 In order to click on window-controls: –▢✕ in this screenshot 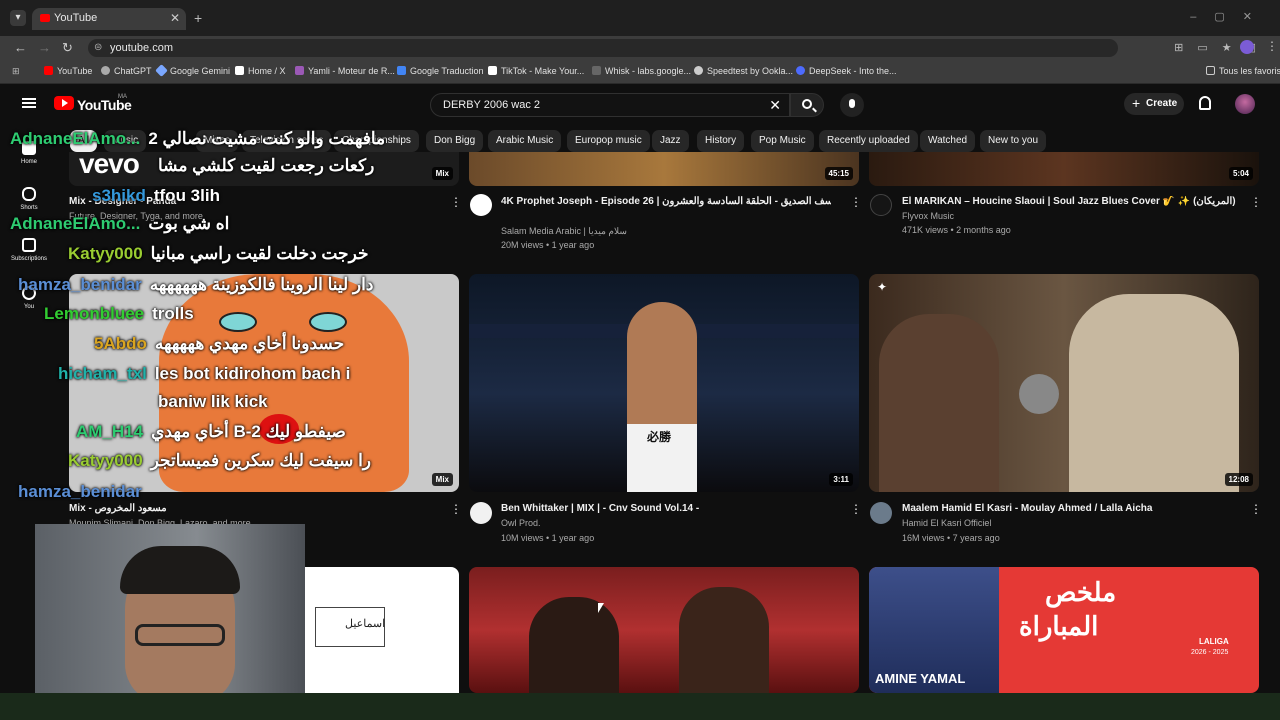, I will do `click(1230, 16)`.